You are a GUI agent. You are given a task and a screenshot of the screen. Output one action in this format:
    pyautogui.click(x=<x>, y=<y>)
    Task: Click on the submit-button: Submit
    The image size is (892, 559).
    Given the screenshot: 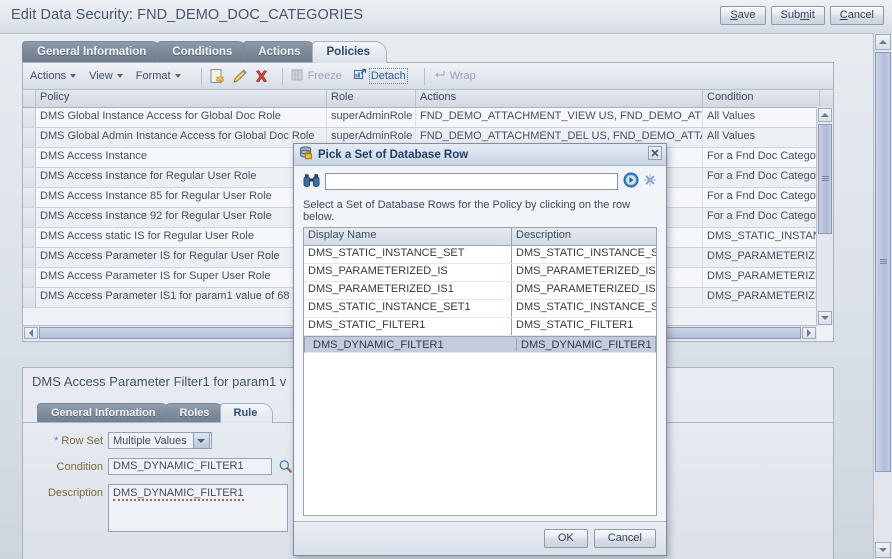 What is the action you would take?
    pyautogui.click(x=797, y=15)
    